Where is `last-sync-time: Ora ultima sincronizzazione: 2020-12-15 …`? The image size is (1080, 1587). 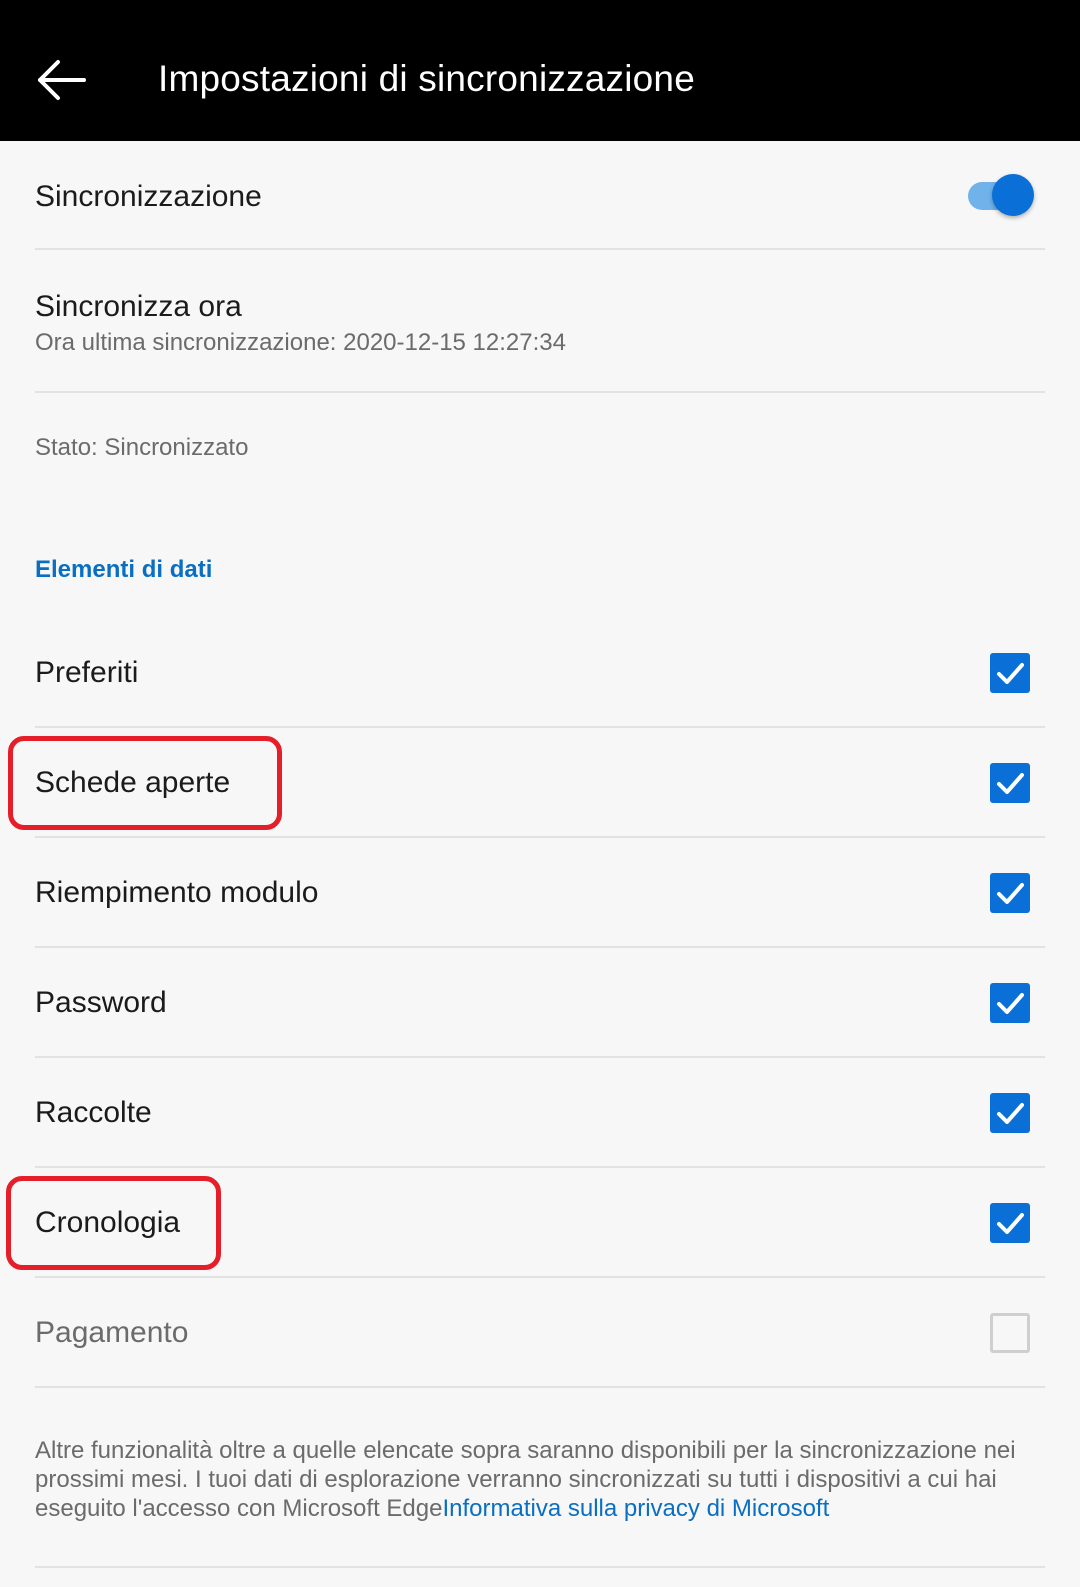 last-sync-time: Ora ultima sincronizzazione: 2020-12-15 … is located at coordinates (300, 342).